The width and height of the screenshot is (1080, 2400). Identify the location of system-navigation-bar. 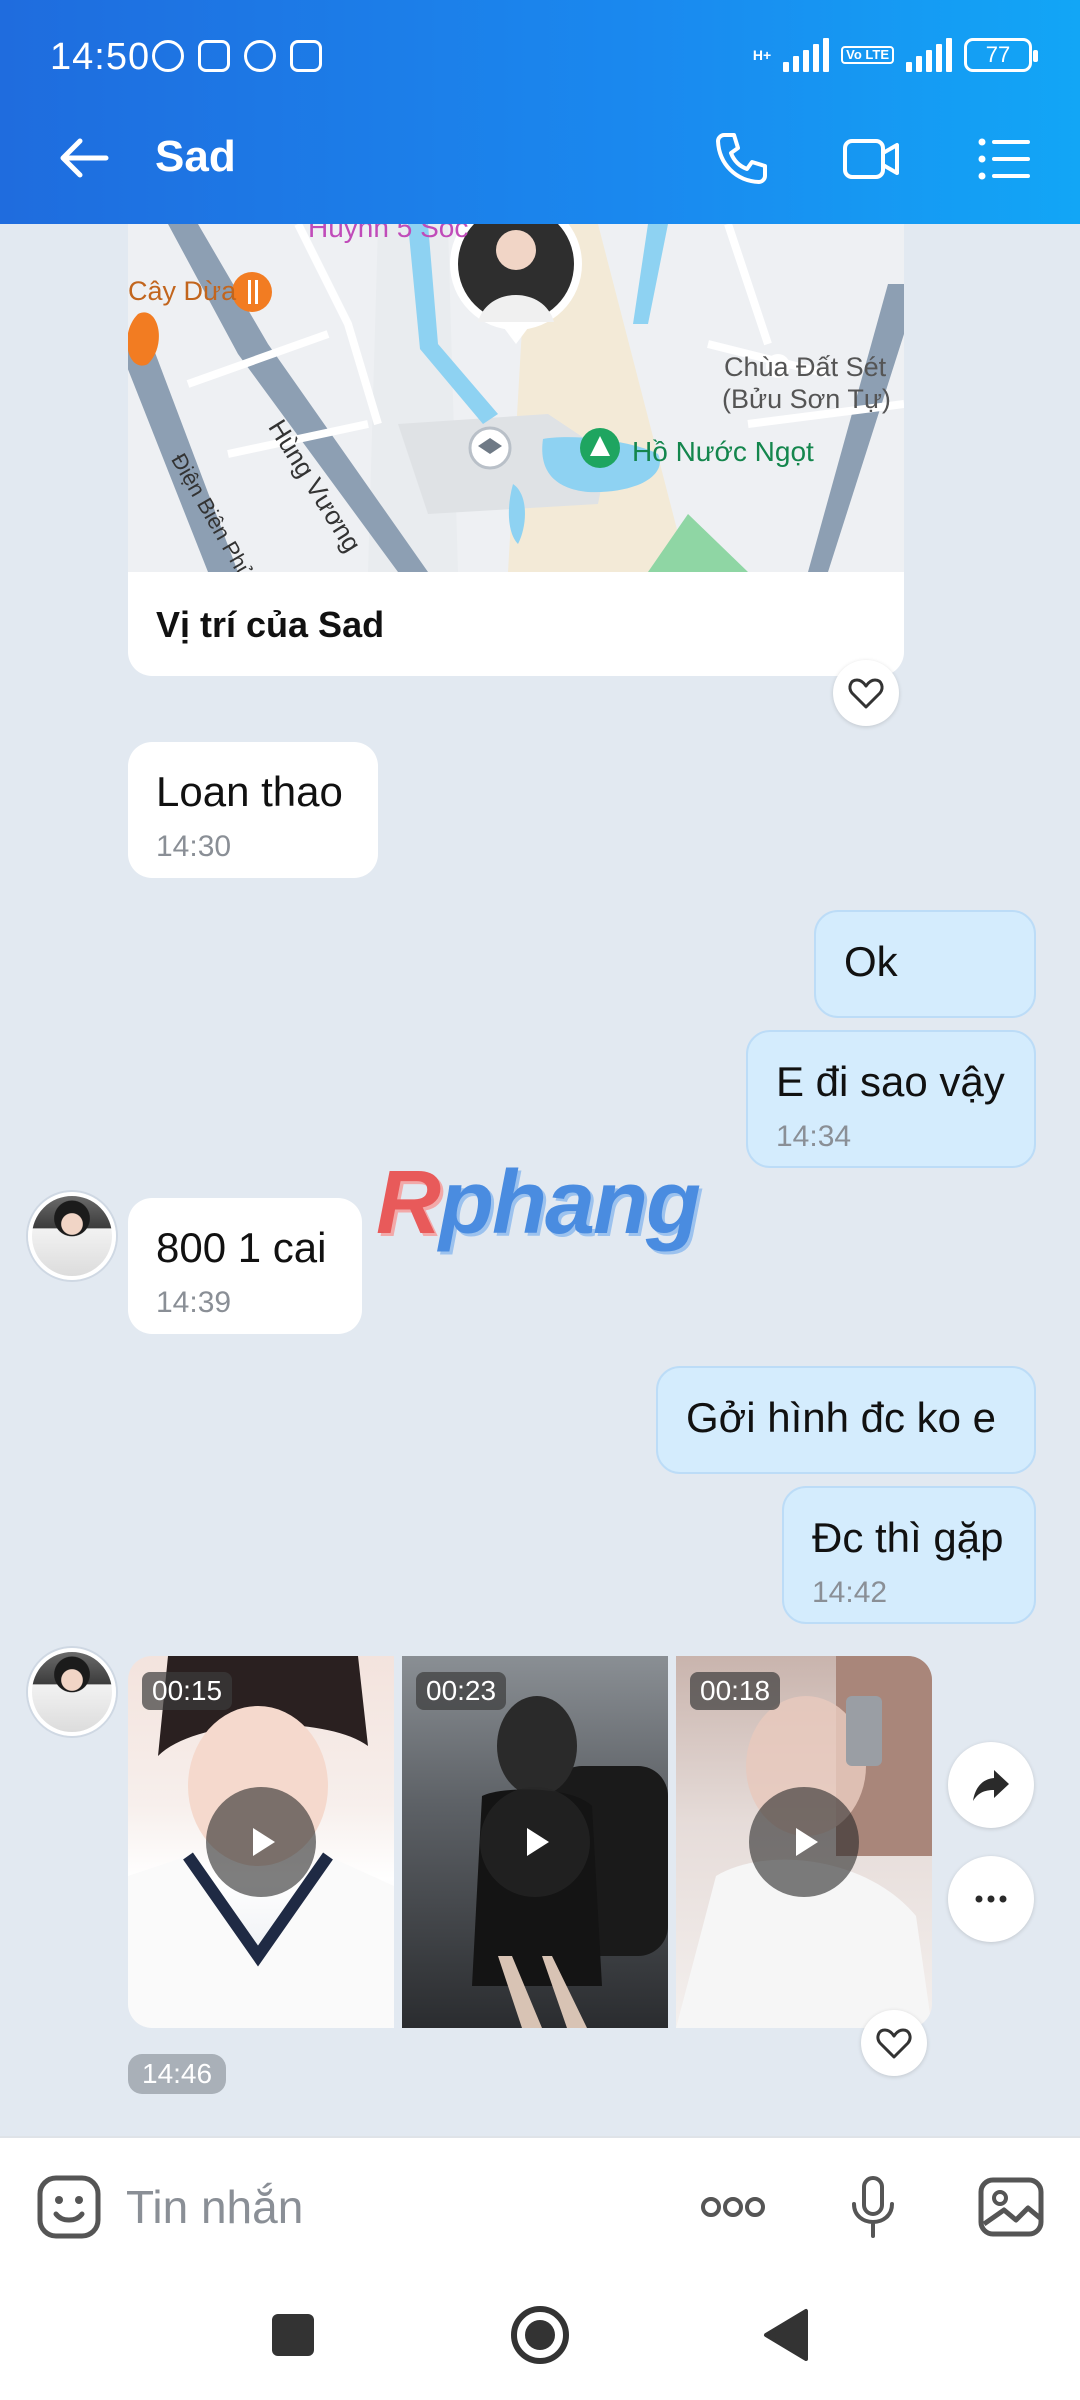
(540, 2335).